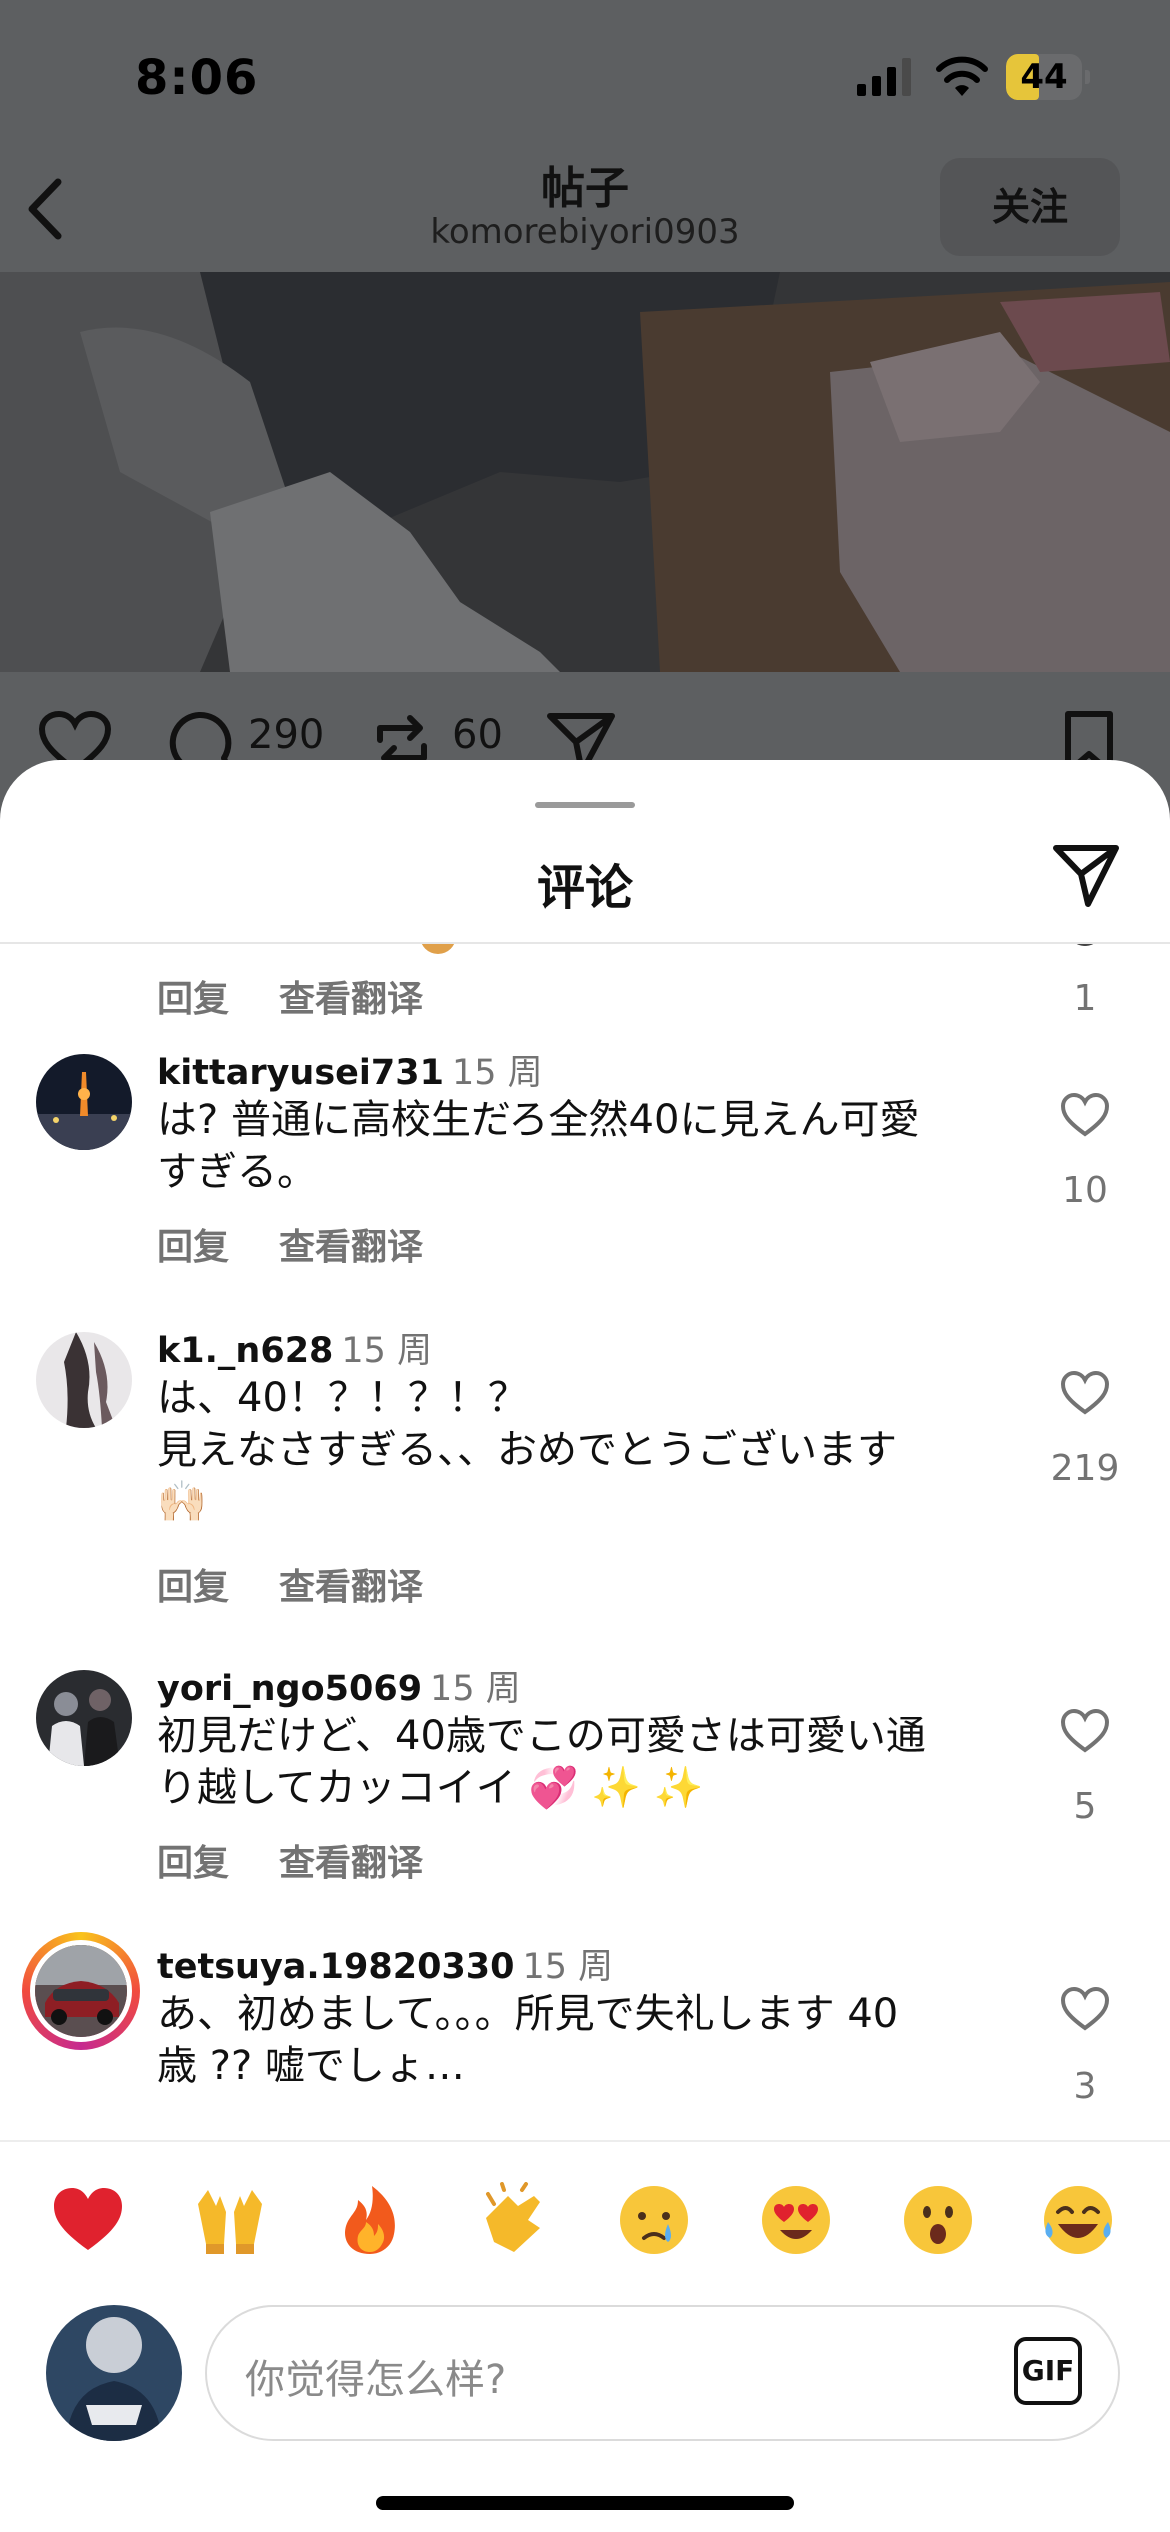 The height and width of the screenshot is (2532, 1170). Describe the element at coordinates (376, 2380) in the screenshot. I see `comment-input-placeholder: 你觉得怎么样?` at that location.